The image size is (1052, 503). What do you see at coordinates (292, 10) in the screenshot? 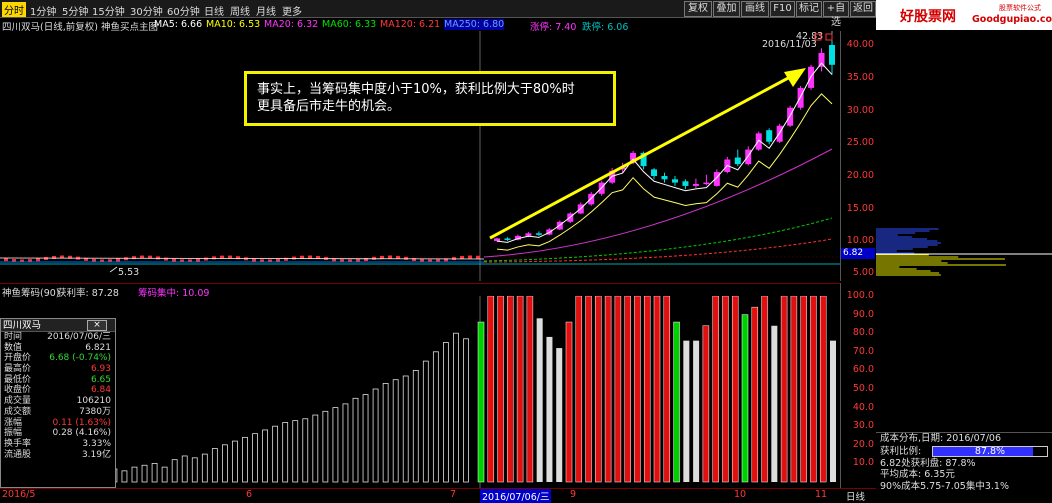
I see `timeframe-tab: 更多` at bounding box center [292, 10].